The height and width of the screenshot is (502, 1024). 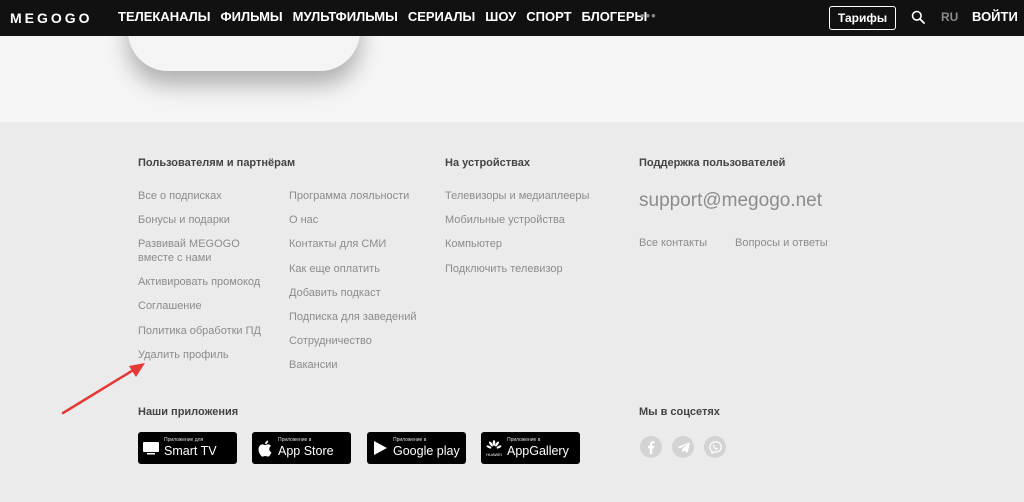 I want to click on nav-tv-channels: ТЕЛЕКАНАЛЫ, so click(x=164, y=16).